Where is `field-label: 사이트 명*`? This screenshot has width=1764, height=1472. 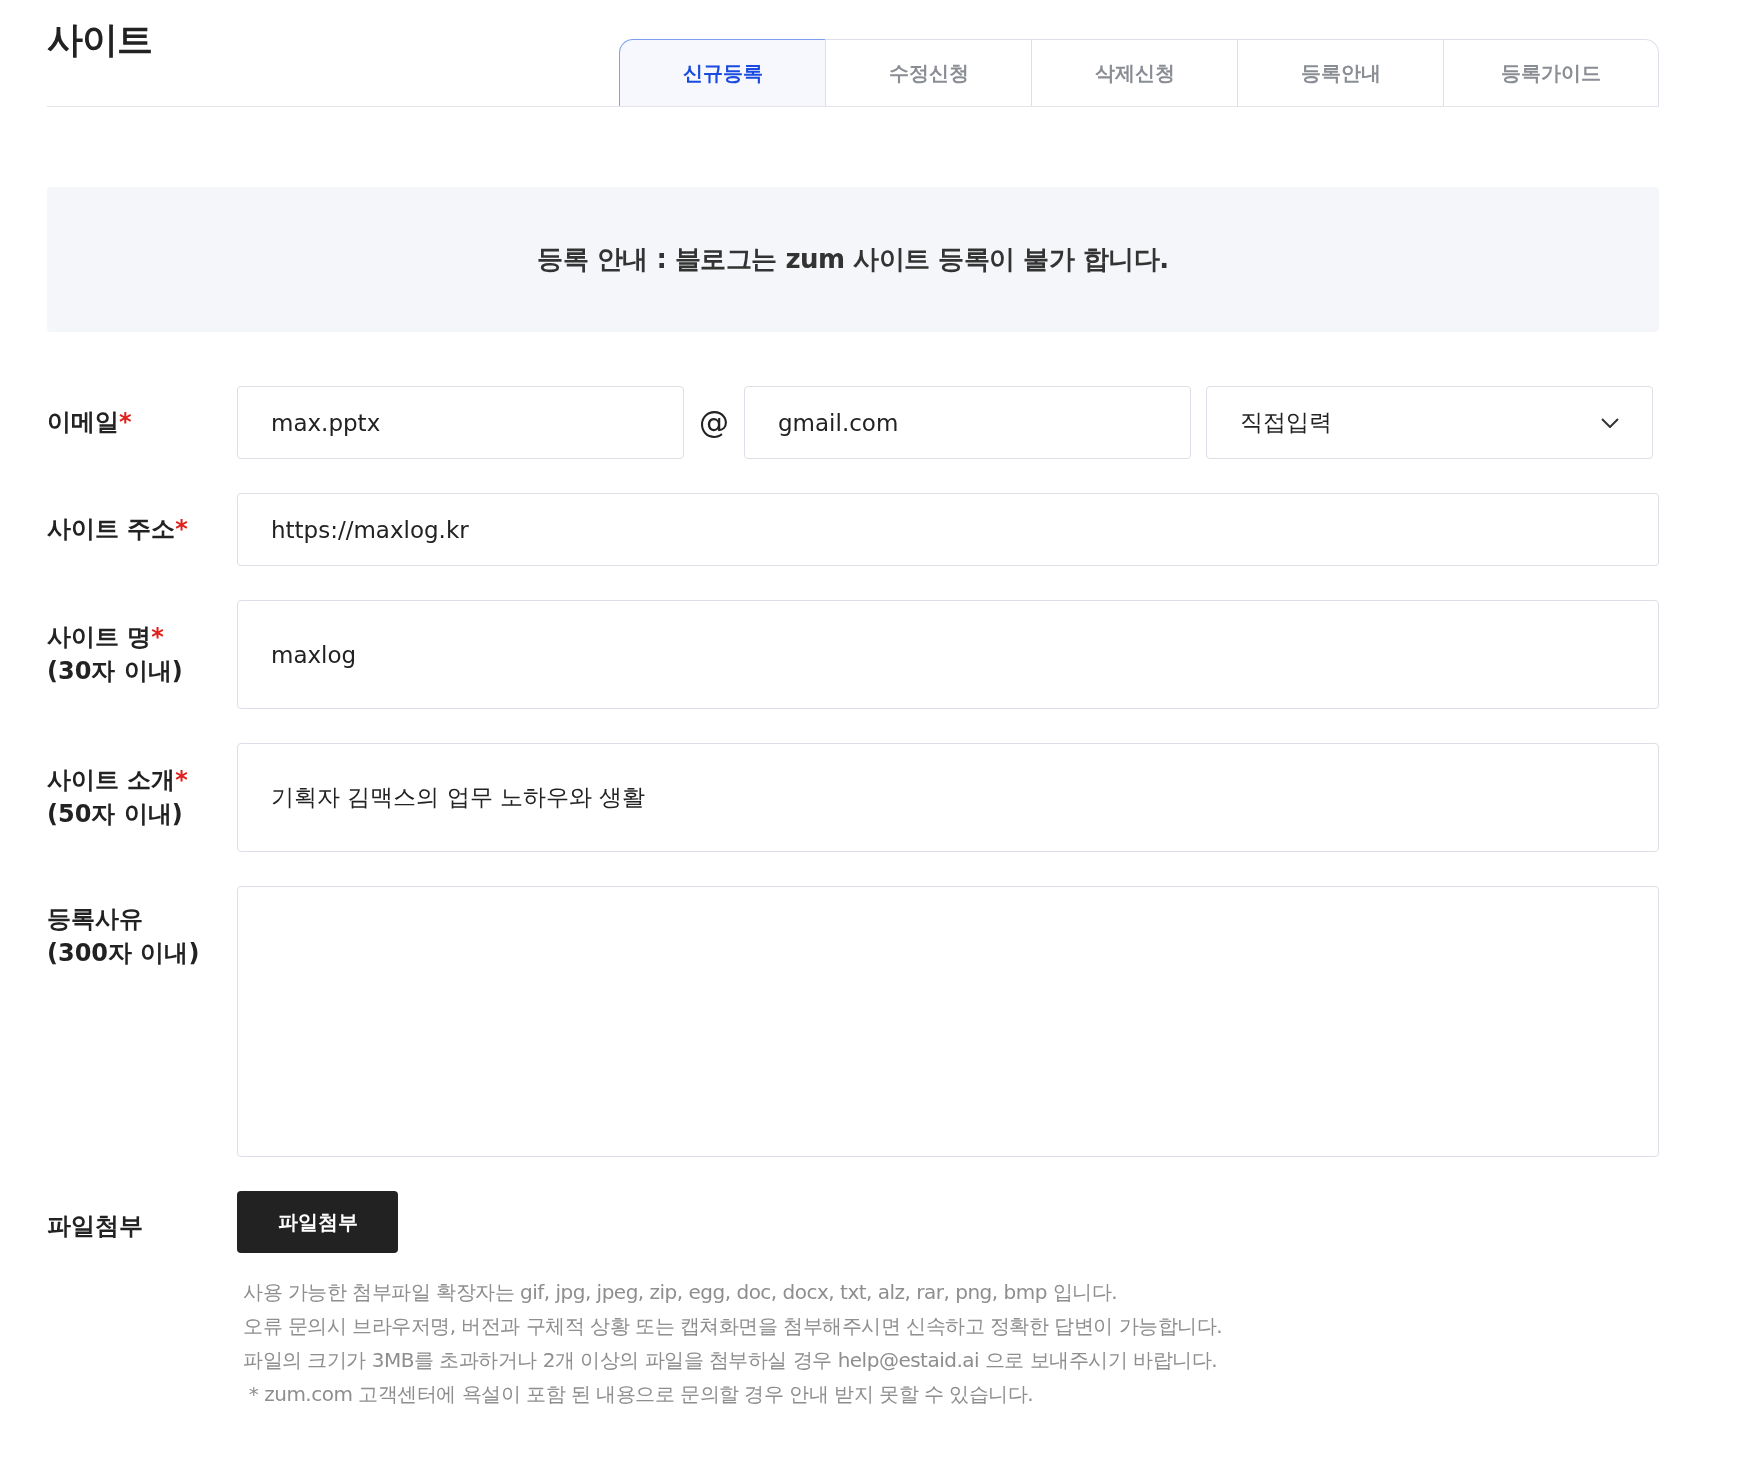
field-label: 사이트 명* is located at coordinates (106, 637).